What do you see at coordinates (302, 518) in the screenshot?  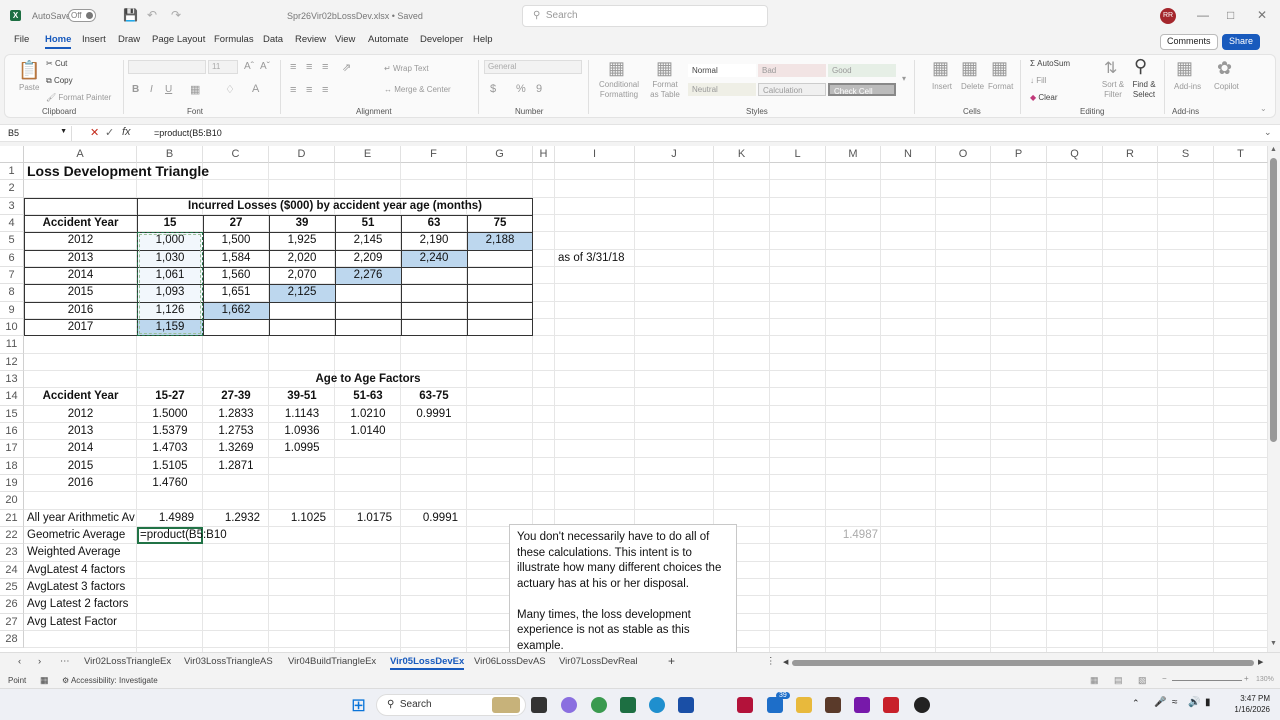 I see `arithmetic-average-cell: 1.1025` at bounding box center [302, 518].